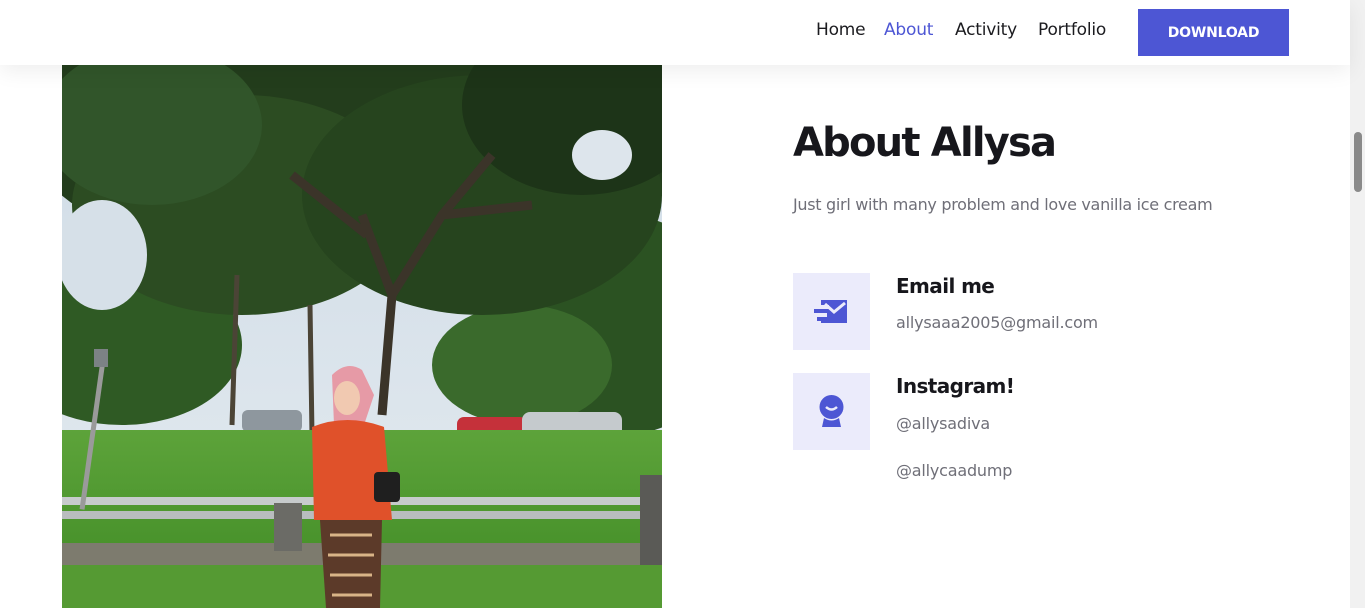 Image resolution: width=1365 pixels, height=608 pixels. What do you see at coordinates (986, 30) in the screenshot?
I see `nav-link-activity: Activity` at bounding box center [986, 30].